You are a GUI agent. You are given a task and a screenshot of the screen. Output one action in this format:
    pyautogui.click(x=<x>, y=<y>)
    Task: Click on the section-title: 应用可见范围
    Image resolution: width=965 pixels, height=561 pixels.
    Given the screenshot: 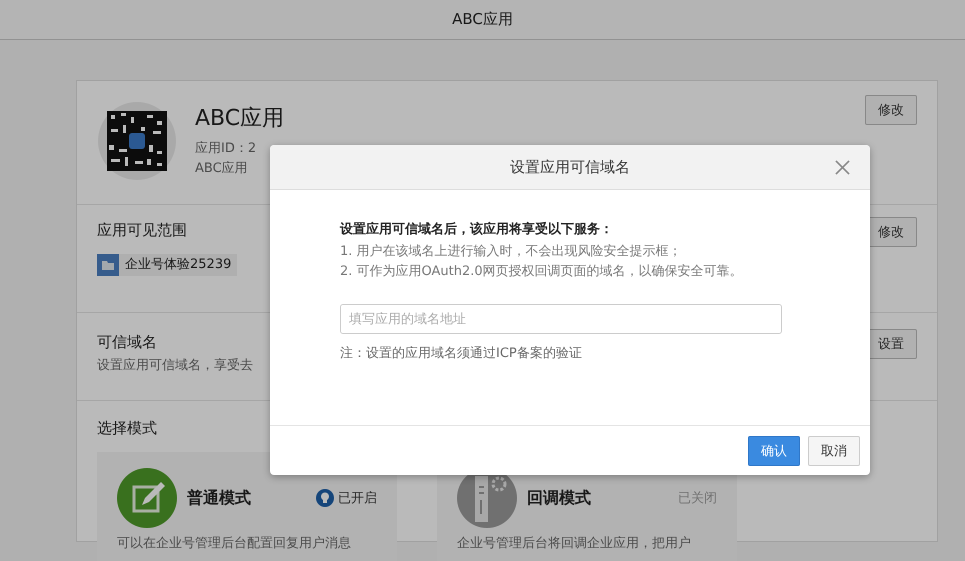 What is the action you would take?
    pyautogui.click(x=142, y=230)
    